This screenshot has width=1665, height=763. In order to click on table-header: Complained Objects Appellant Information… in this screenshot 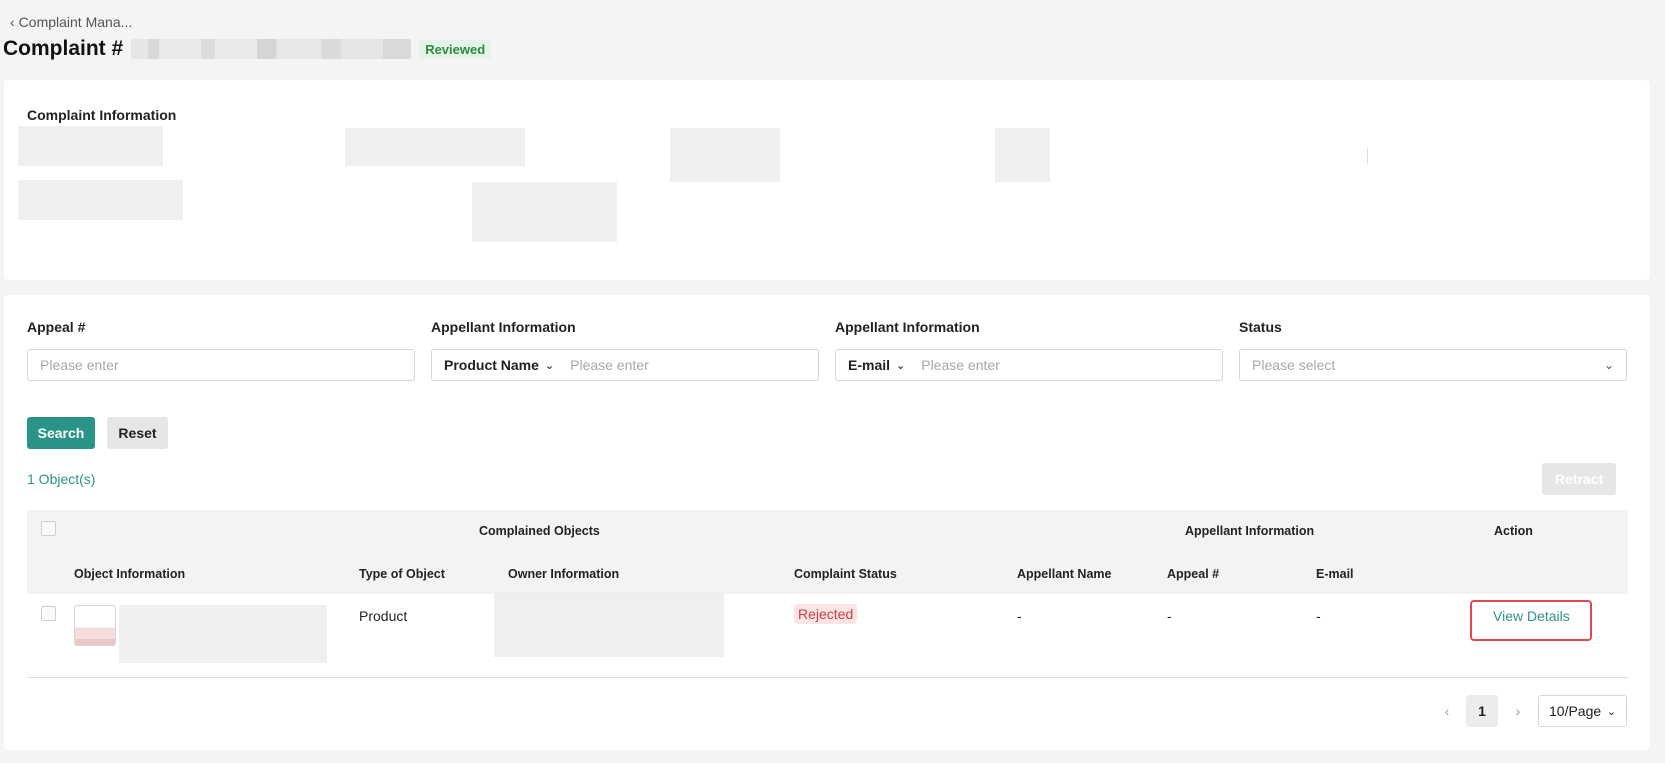, I will do `click(827, 552)`.